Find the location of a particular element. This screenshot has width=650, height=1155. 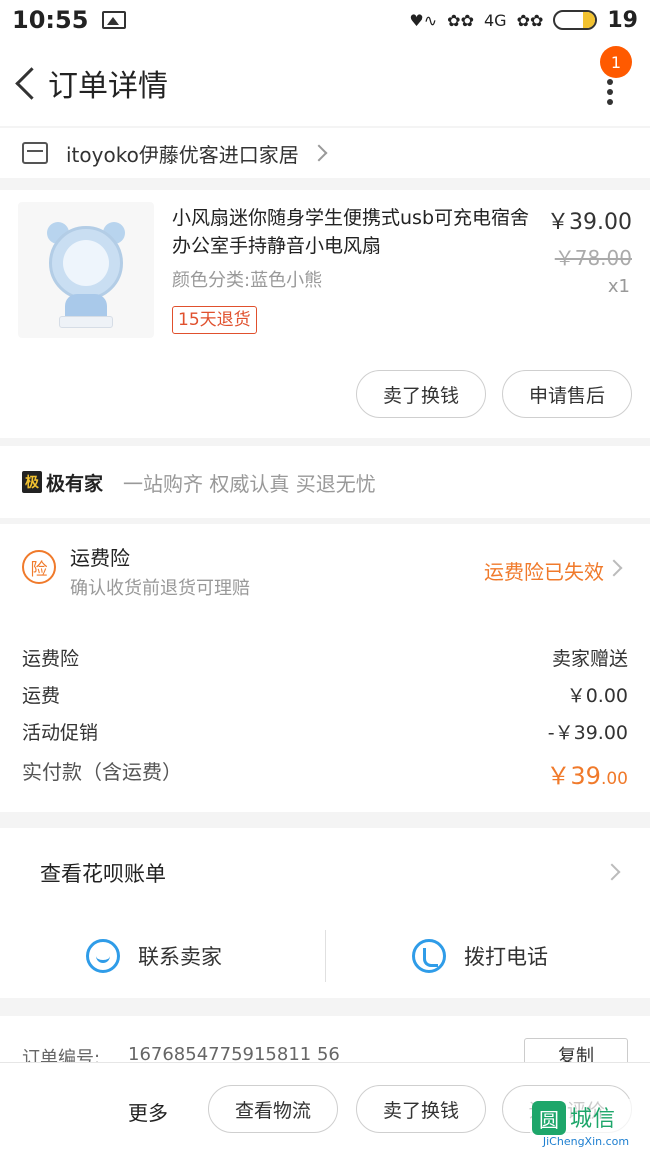

battery-icon is located at coordinates (575, 20).